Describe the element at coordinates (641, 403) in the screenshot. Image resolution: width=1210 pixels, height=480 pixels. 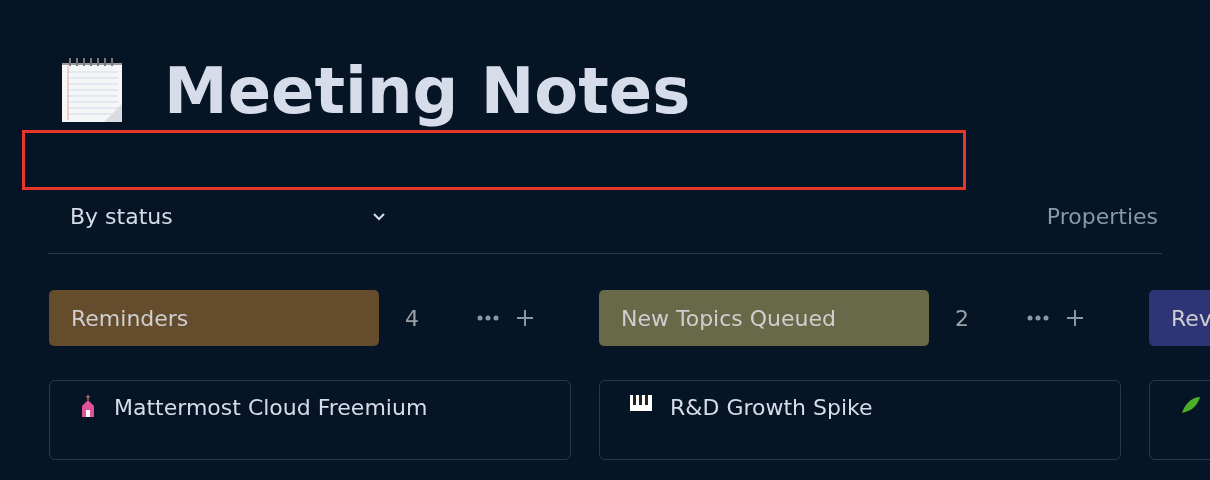
I see `piano-keys-icon` at that location.